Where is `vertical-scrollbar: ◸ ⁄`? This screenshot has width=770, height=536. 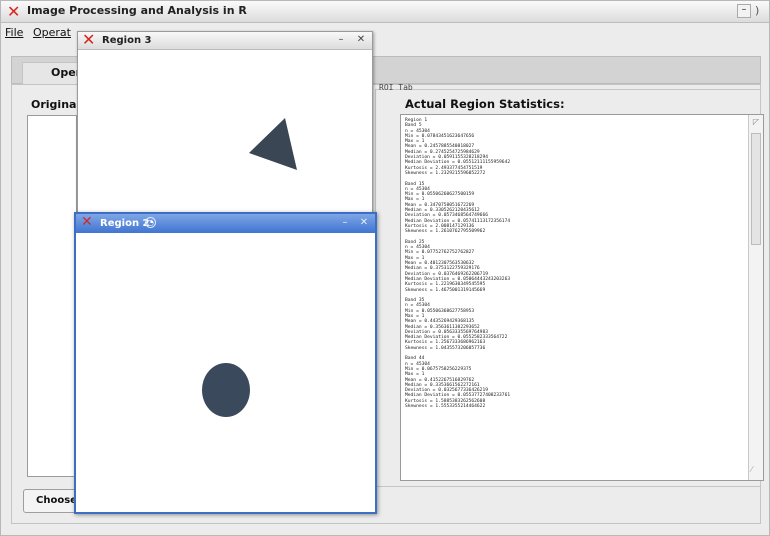
vertical-scrollbar: ◸ ⁄ is located at coordinates (755, 297).